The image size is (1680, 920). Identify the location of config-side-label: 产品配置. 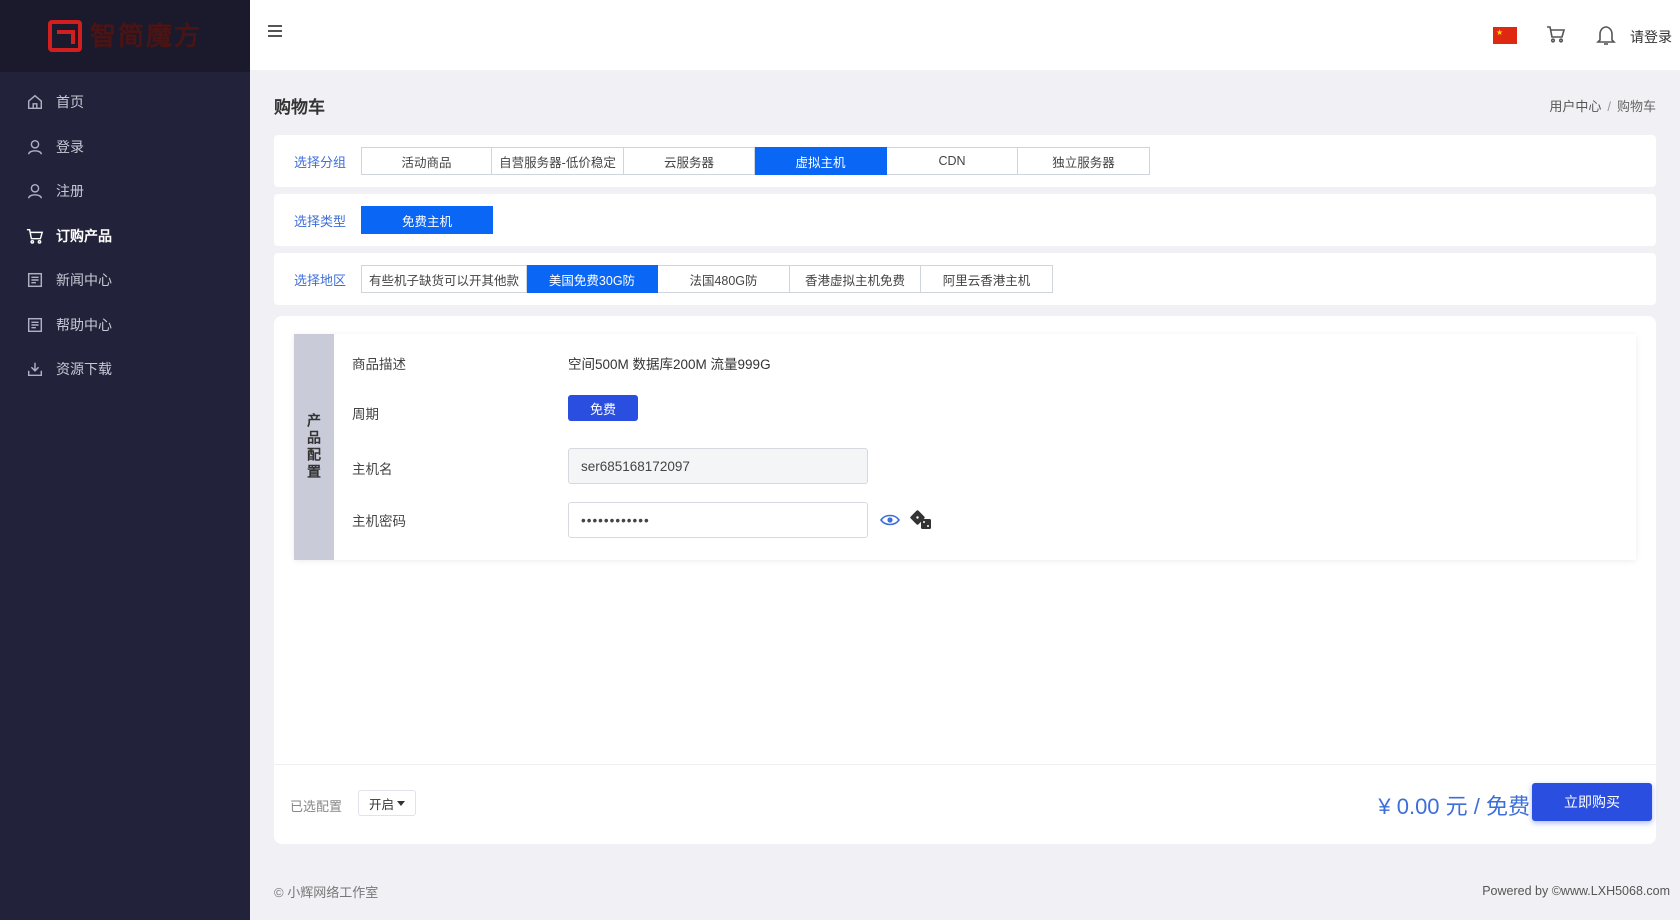
(314, 447).